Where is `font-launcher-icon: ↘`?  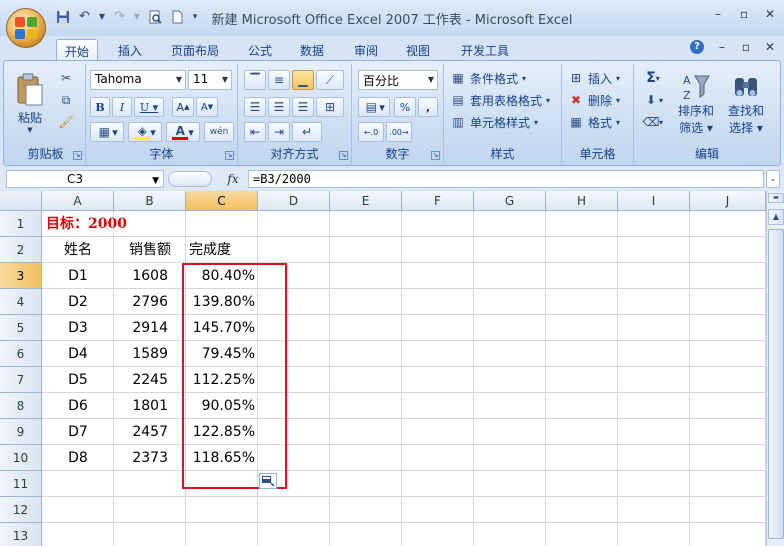 font-launcher-icon: ↘ is located at coordinates (229, 155).